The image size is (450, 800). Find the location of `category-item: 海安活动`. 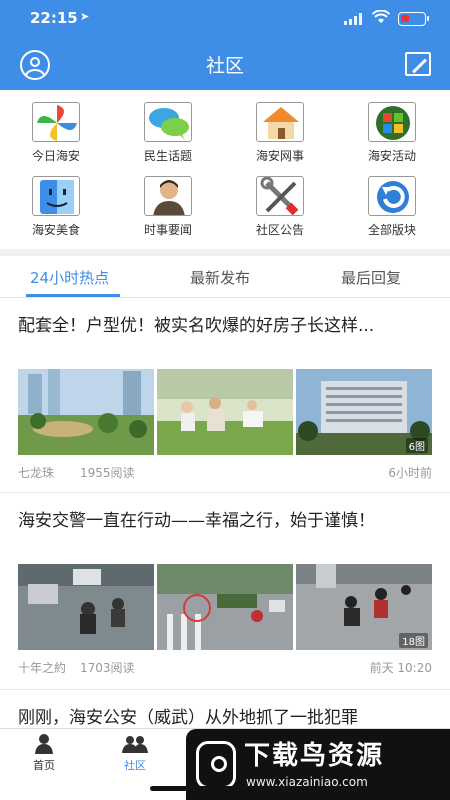

category-item: 海安活动 is located at coordinates (392, 126).